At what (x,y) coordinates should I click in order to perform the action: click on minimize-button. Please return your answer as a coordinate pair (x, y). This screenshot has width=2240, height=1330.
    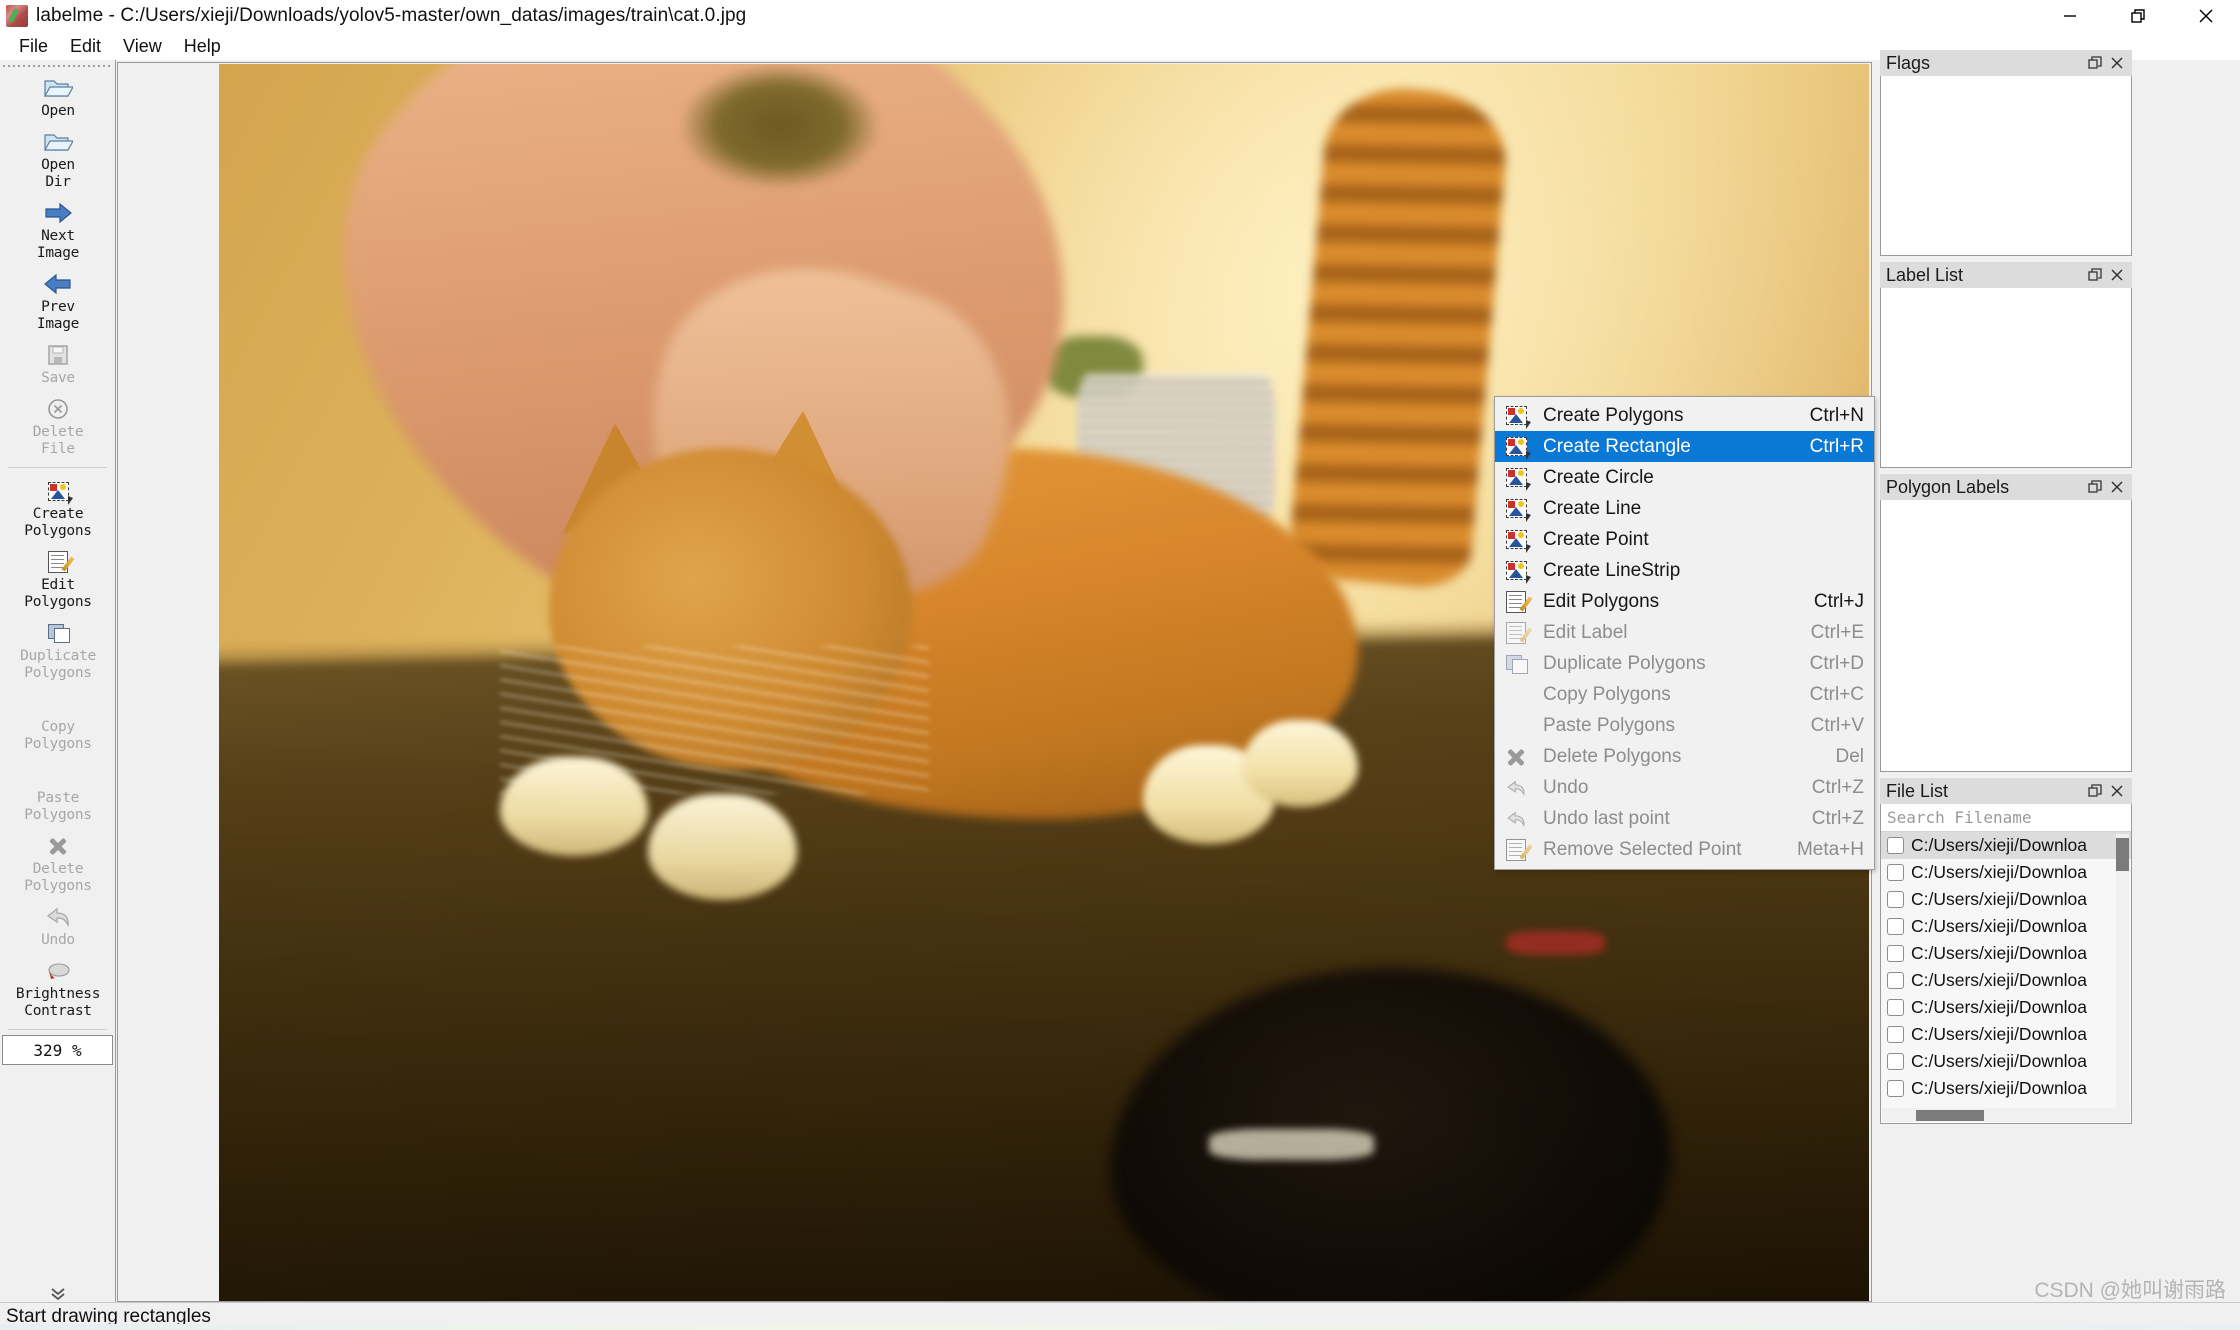
    Looking at the image, I should click on (2070, 16).